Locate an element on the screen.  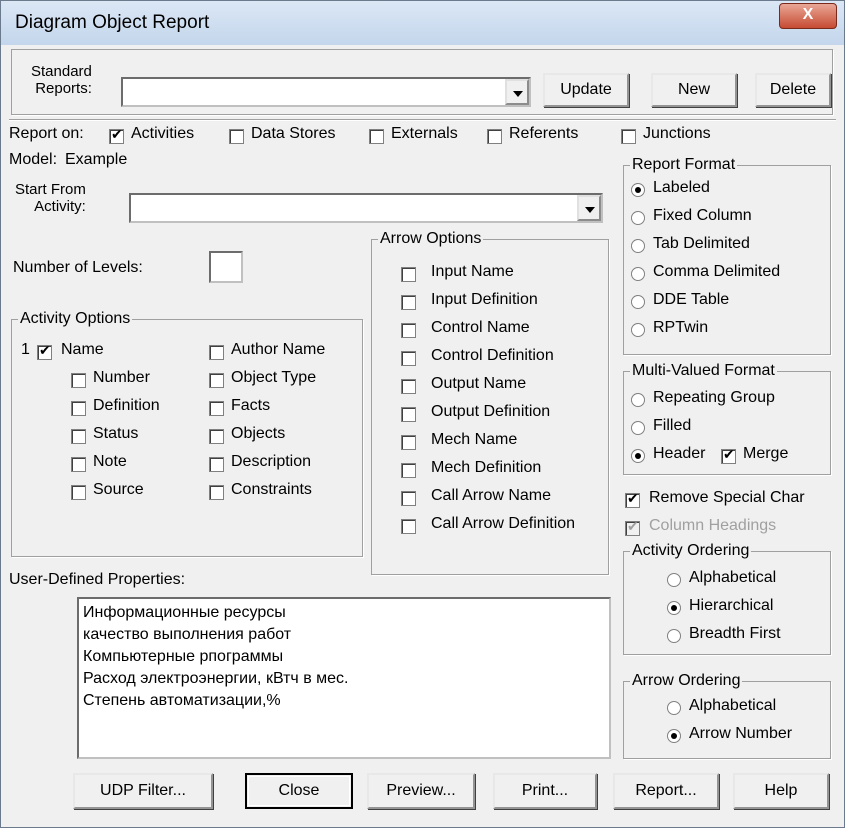
list-item: Степень автоматизации,% is located at coordinates (344, 701).